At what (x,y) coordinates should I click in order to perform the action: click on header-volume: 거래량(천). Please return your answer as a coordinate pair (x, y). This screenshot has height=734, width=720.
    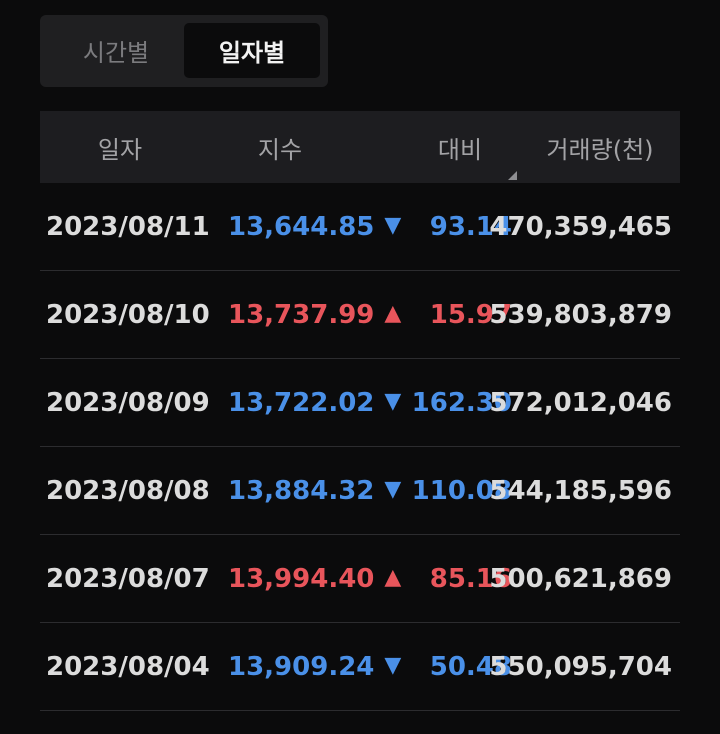
    Looking at the image, I should click on (600, 147).